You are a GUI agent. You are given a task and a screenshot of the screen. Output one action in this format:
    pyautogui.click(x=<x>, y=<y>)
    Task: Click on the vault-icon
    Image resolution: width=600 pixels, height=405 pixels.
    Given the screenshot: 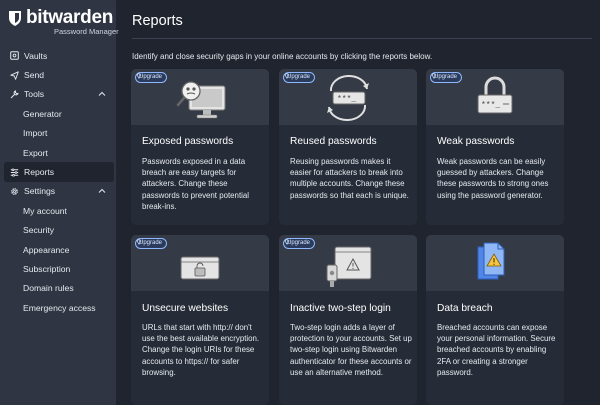 What is the action you would take?
    pyautogui.click(x=14, y=55)
    